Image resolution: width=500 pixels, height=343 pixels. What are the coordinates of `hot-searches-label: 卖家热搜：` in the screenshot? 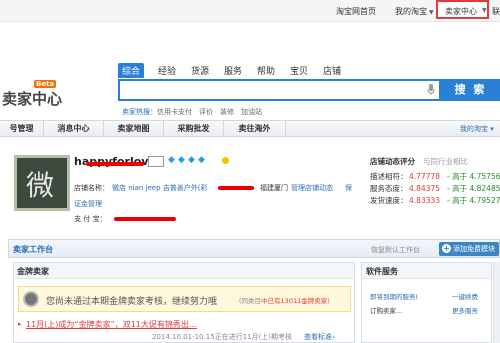 It's located at (139, 112).